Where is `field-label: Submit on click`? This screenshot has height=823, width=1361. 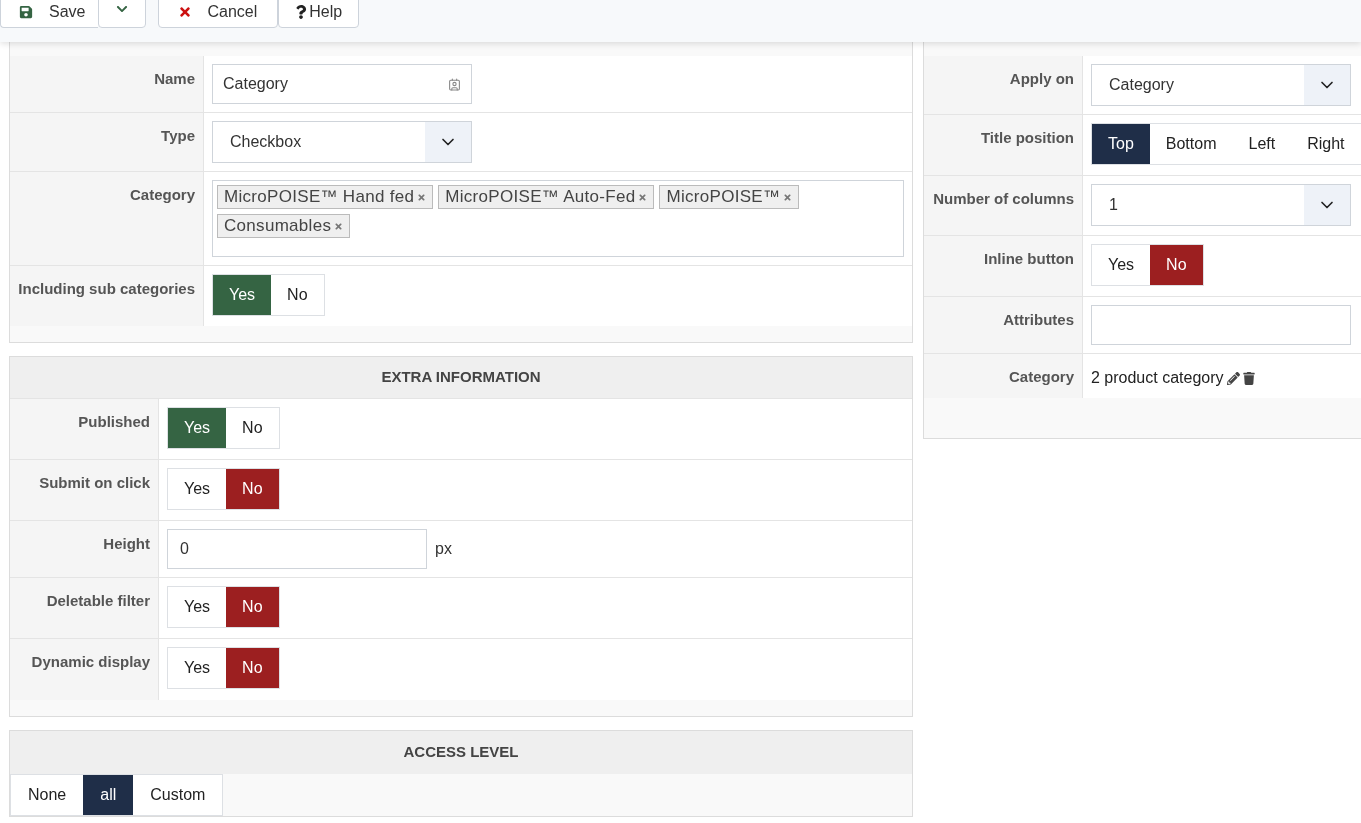 field-label: Submit on click is located at coordinates (94, 483).